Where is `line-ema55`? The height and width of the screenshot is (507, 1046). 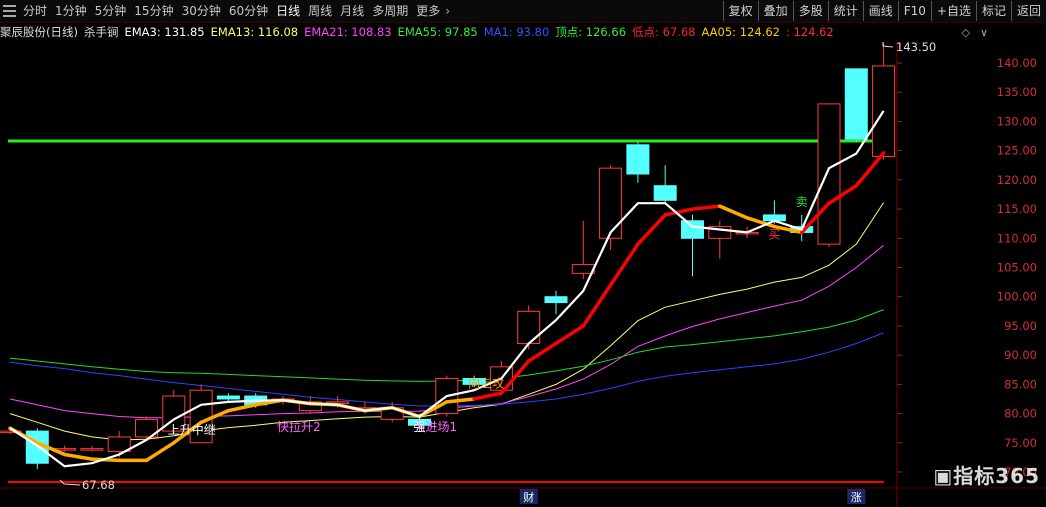 line-ema55 is located at coordinates (446, 345).